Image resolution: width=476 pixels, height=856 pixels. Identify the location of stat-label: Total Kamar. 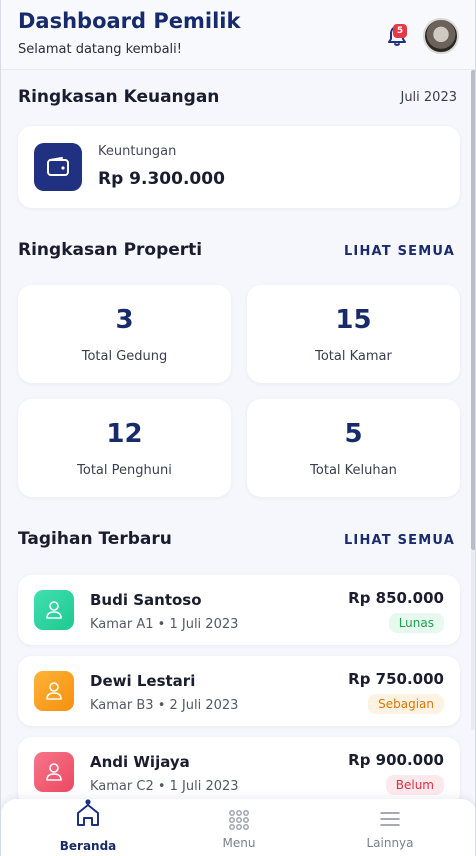
(353, 356).